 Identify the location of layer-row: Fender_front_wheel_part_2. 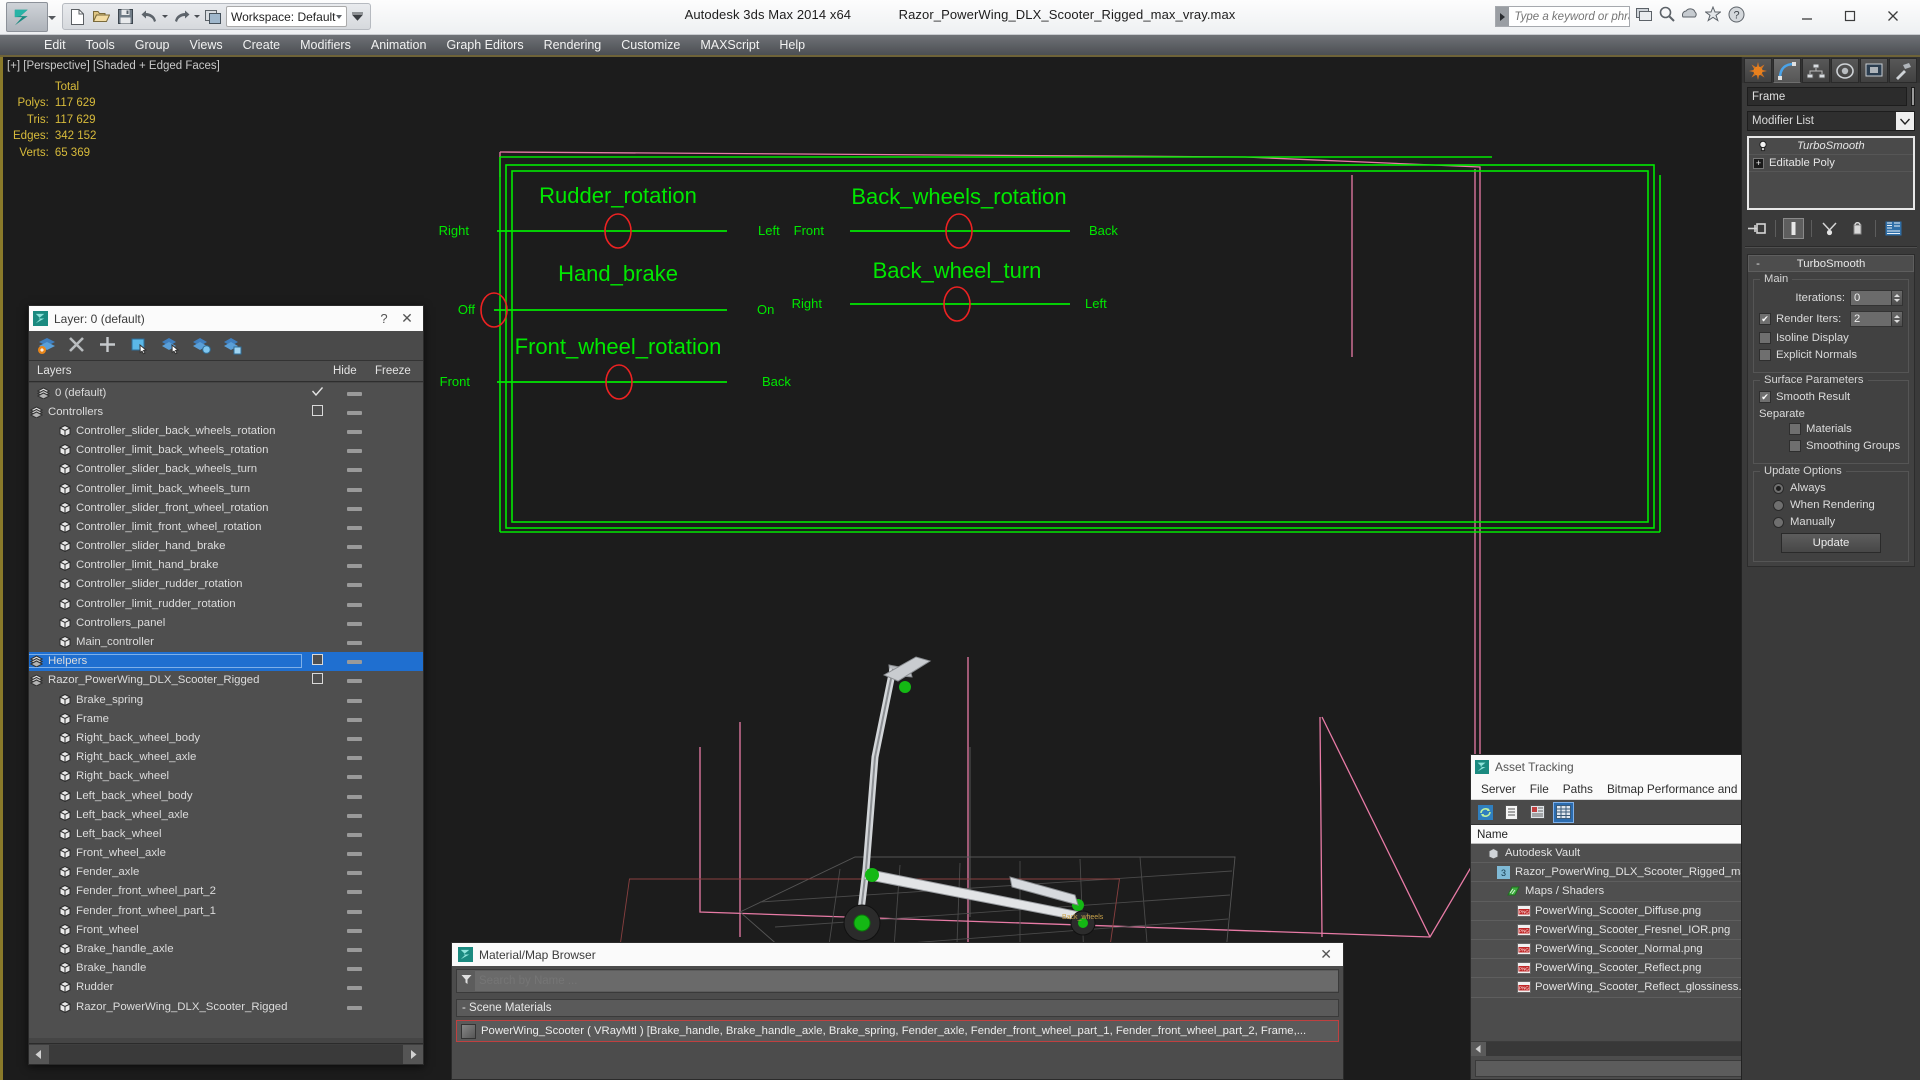
(226, 891).